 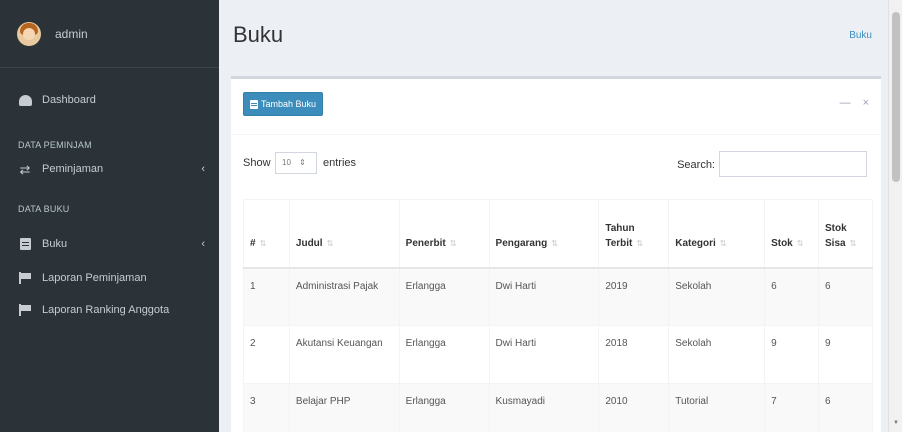 I want to click on add-book-button: Tambah Buku, so click(x=283, y=104).